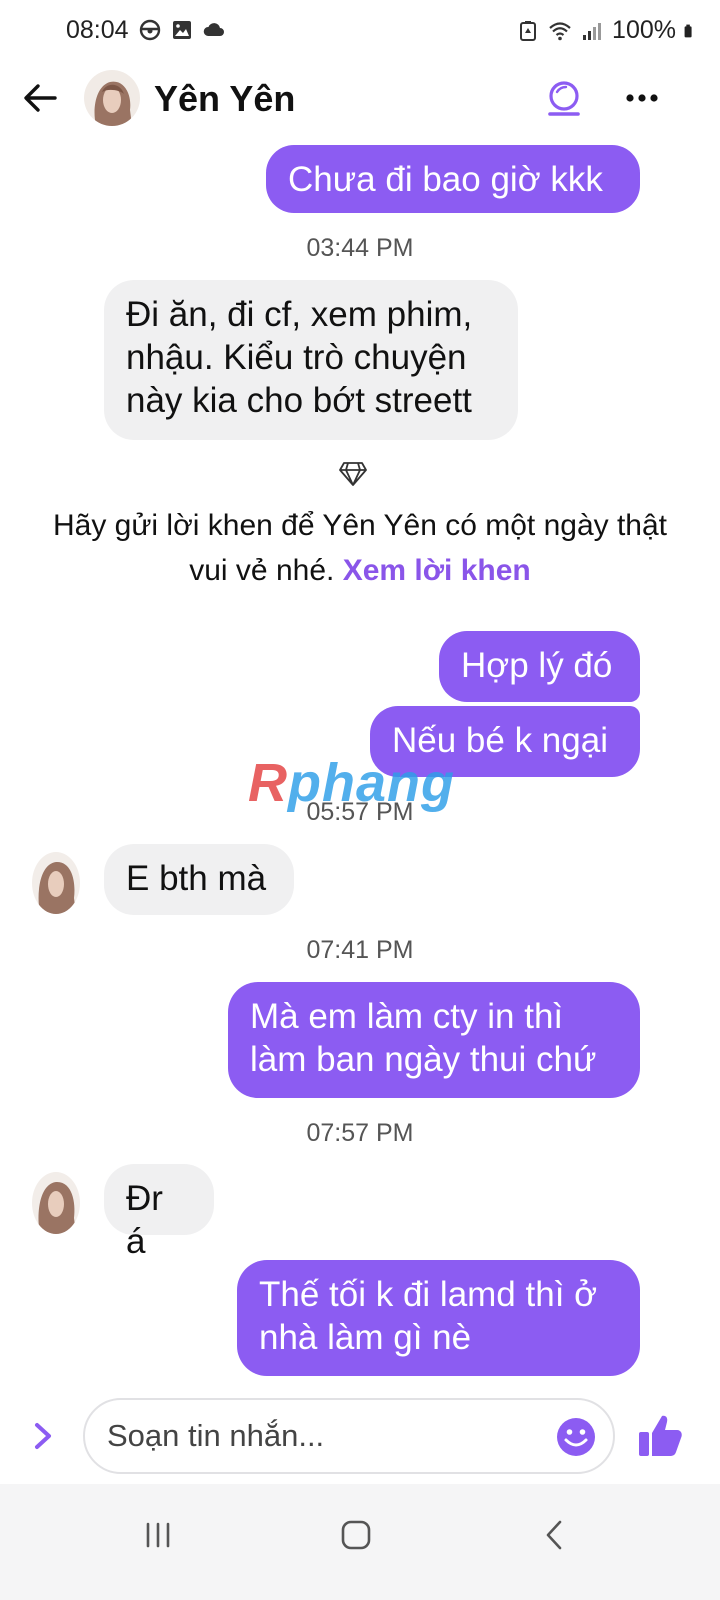 The height and width of the screenshot is (1600, 720). Describe the element at coordinates (453, 179) in the screenshot. I see `message-outgoing: Chưa đi bao giờ kkk` at that location.